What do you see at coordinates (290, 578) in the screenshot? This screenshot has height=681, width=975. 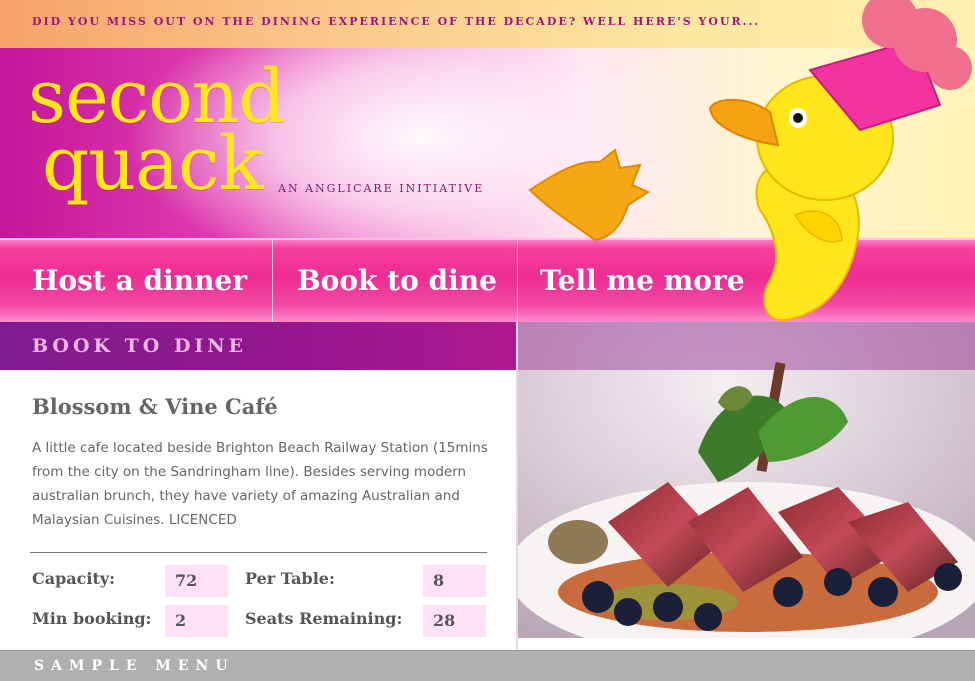 I see `per-table-label: Per Table:` at bounding box center [290, 578].